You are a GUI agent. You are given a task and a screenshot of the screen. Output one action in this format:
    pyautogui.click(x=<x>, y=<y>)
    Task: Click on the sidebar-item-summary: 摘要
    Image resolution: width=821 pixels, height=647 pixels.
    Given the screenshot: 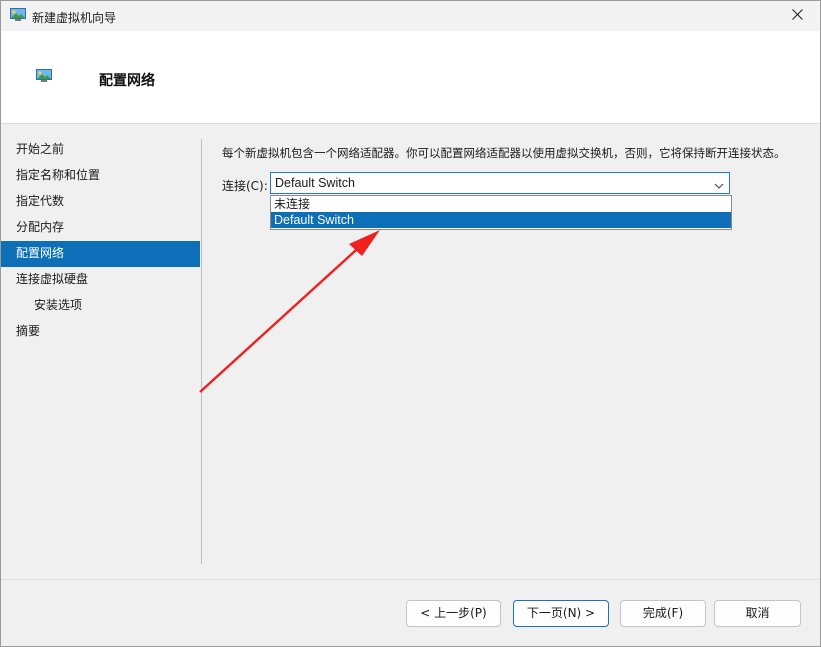 What is the action you would take?
    pyautogui.click(x=100, y=332)
    